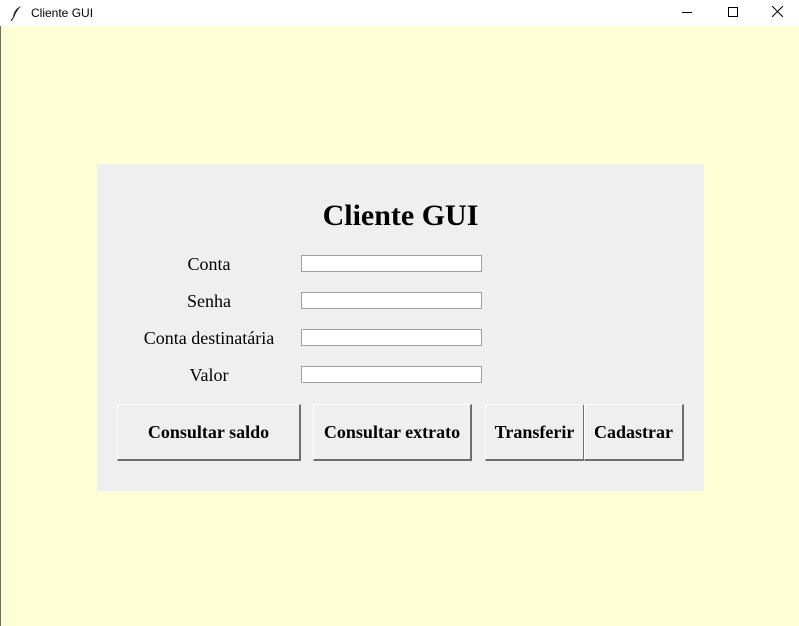 Image resolution: width=799 pixels, height=626 pixels. What do you see at coordinates (634, 432) in the screenshot?
I see `cadastrar-button: Cadastrar` at bounding box center [634, 432].